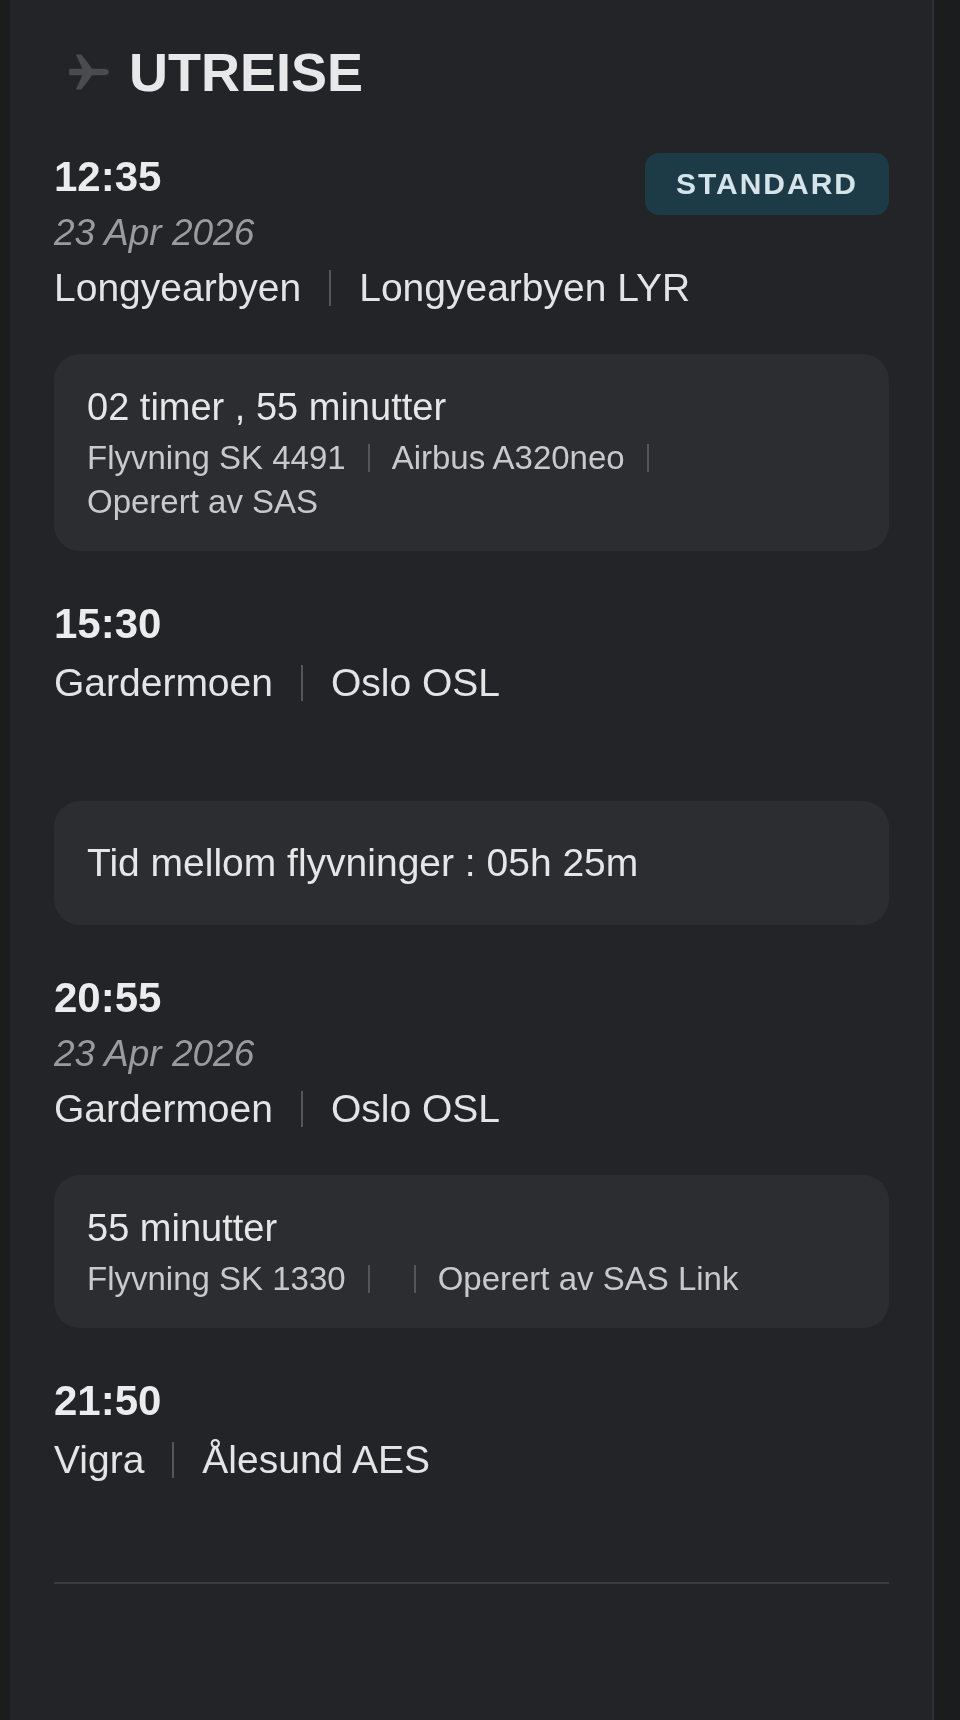 The image size is (960, 1720). What do you see at coordinates (508, 458) in the screenshot?
I see `aircraft-text: Airbus A320neo` at bounding box center [508, 458].